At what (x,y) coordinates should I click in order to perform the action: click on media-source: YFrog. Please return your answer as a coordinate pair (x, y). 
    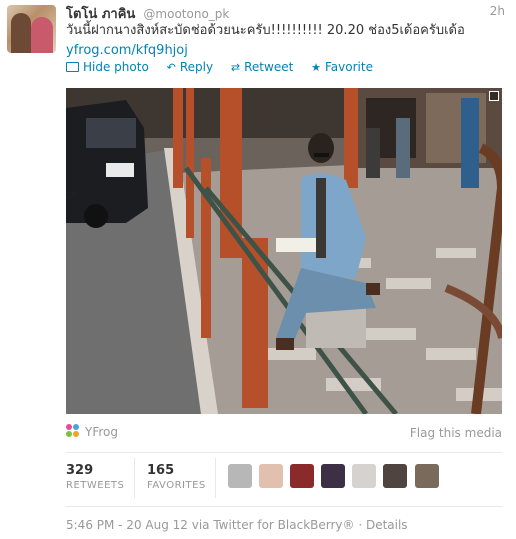
    Looking at the image, I should click on (92, 431).